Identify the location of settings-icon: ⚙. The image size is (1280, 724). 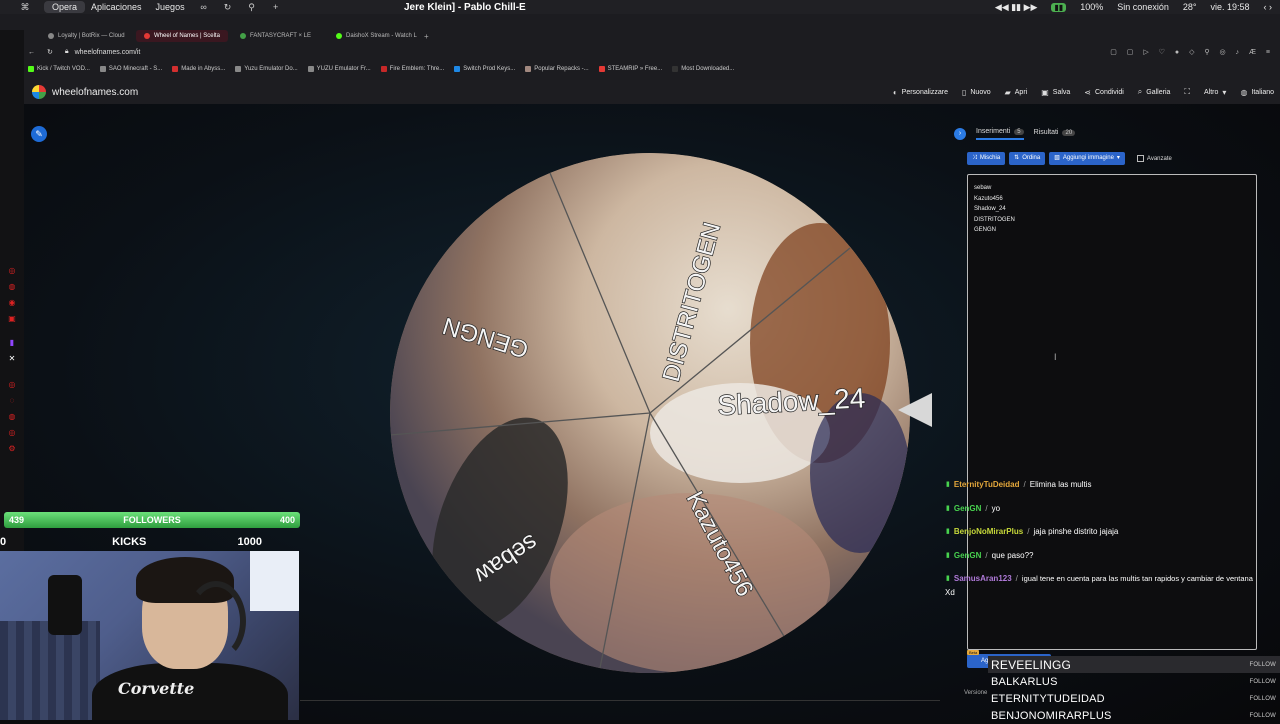
(12, 449).